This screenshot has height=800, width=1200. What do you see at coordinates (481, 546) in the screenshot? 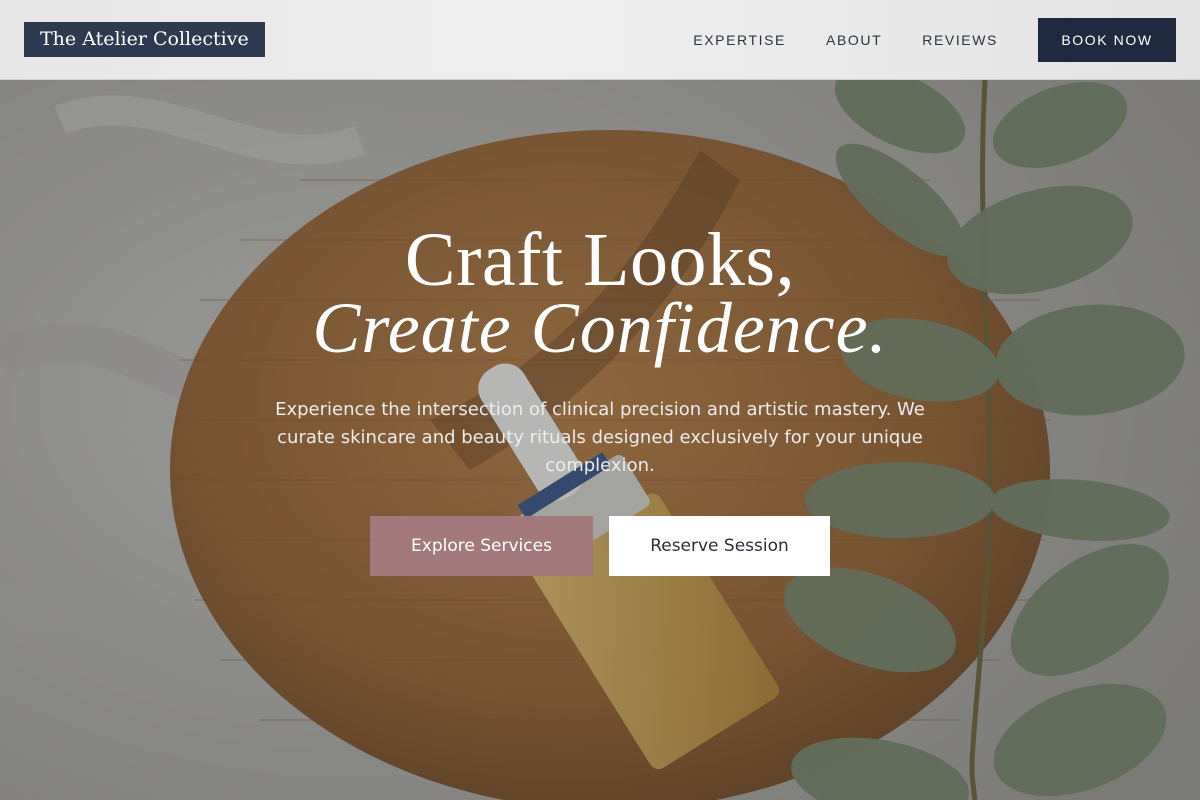
I see `explore-services-button: Explore Services` at bounding box center [481, 546].